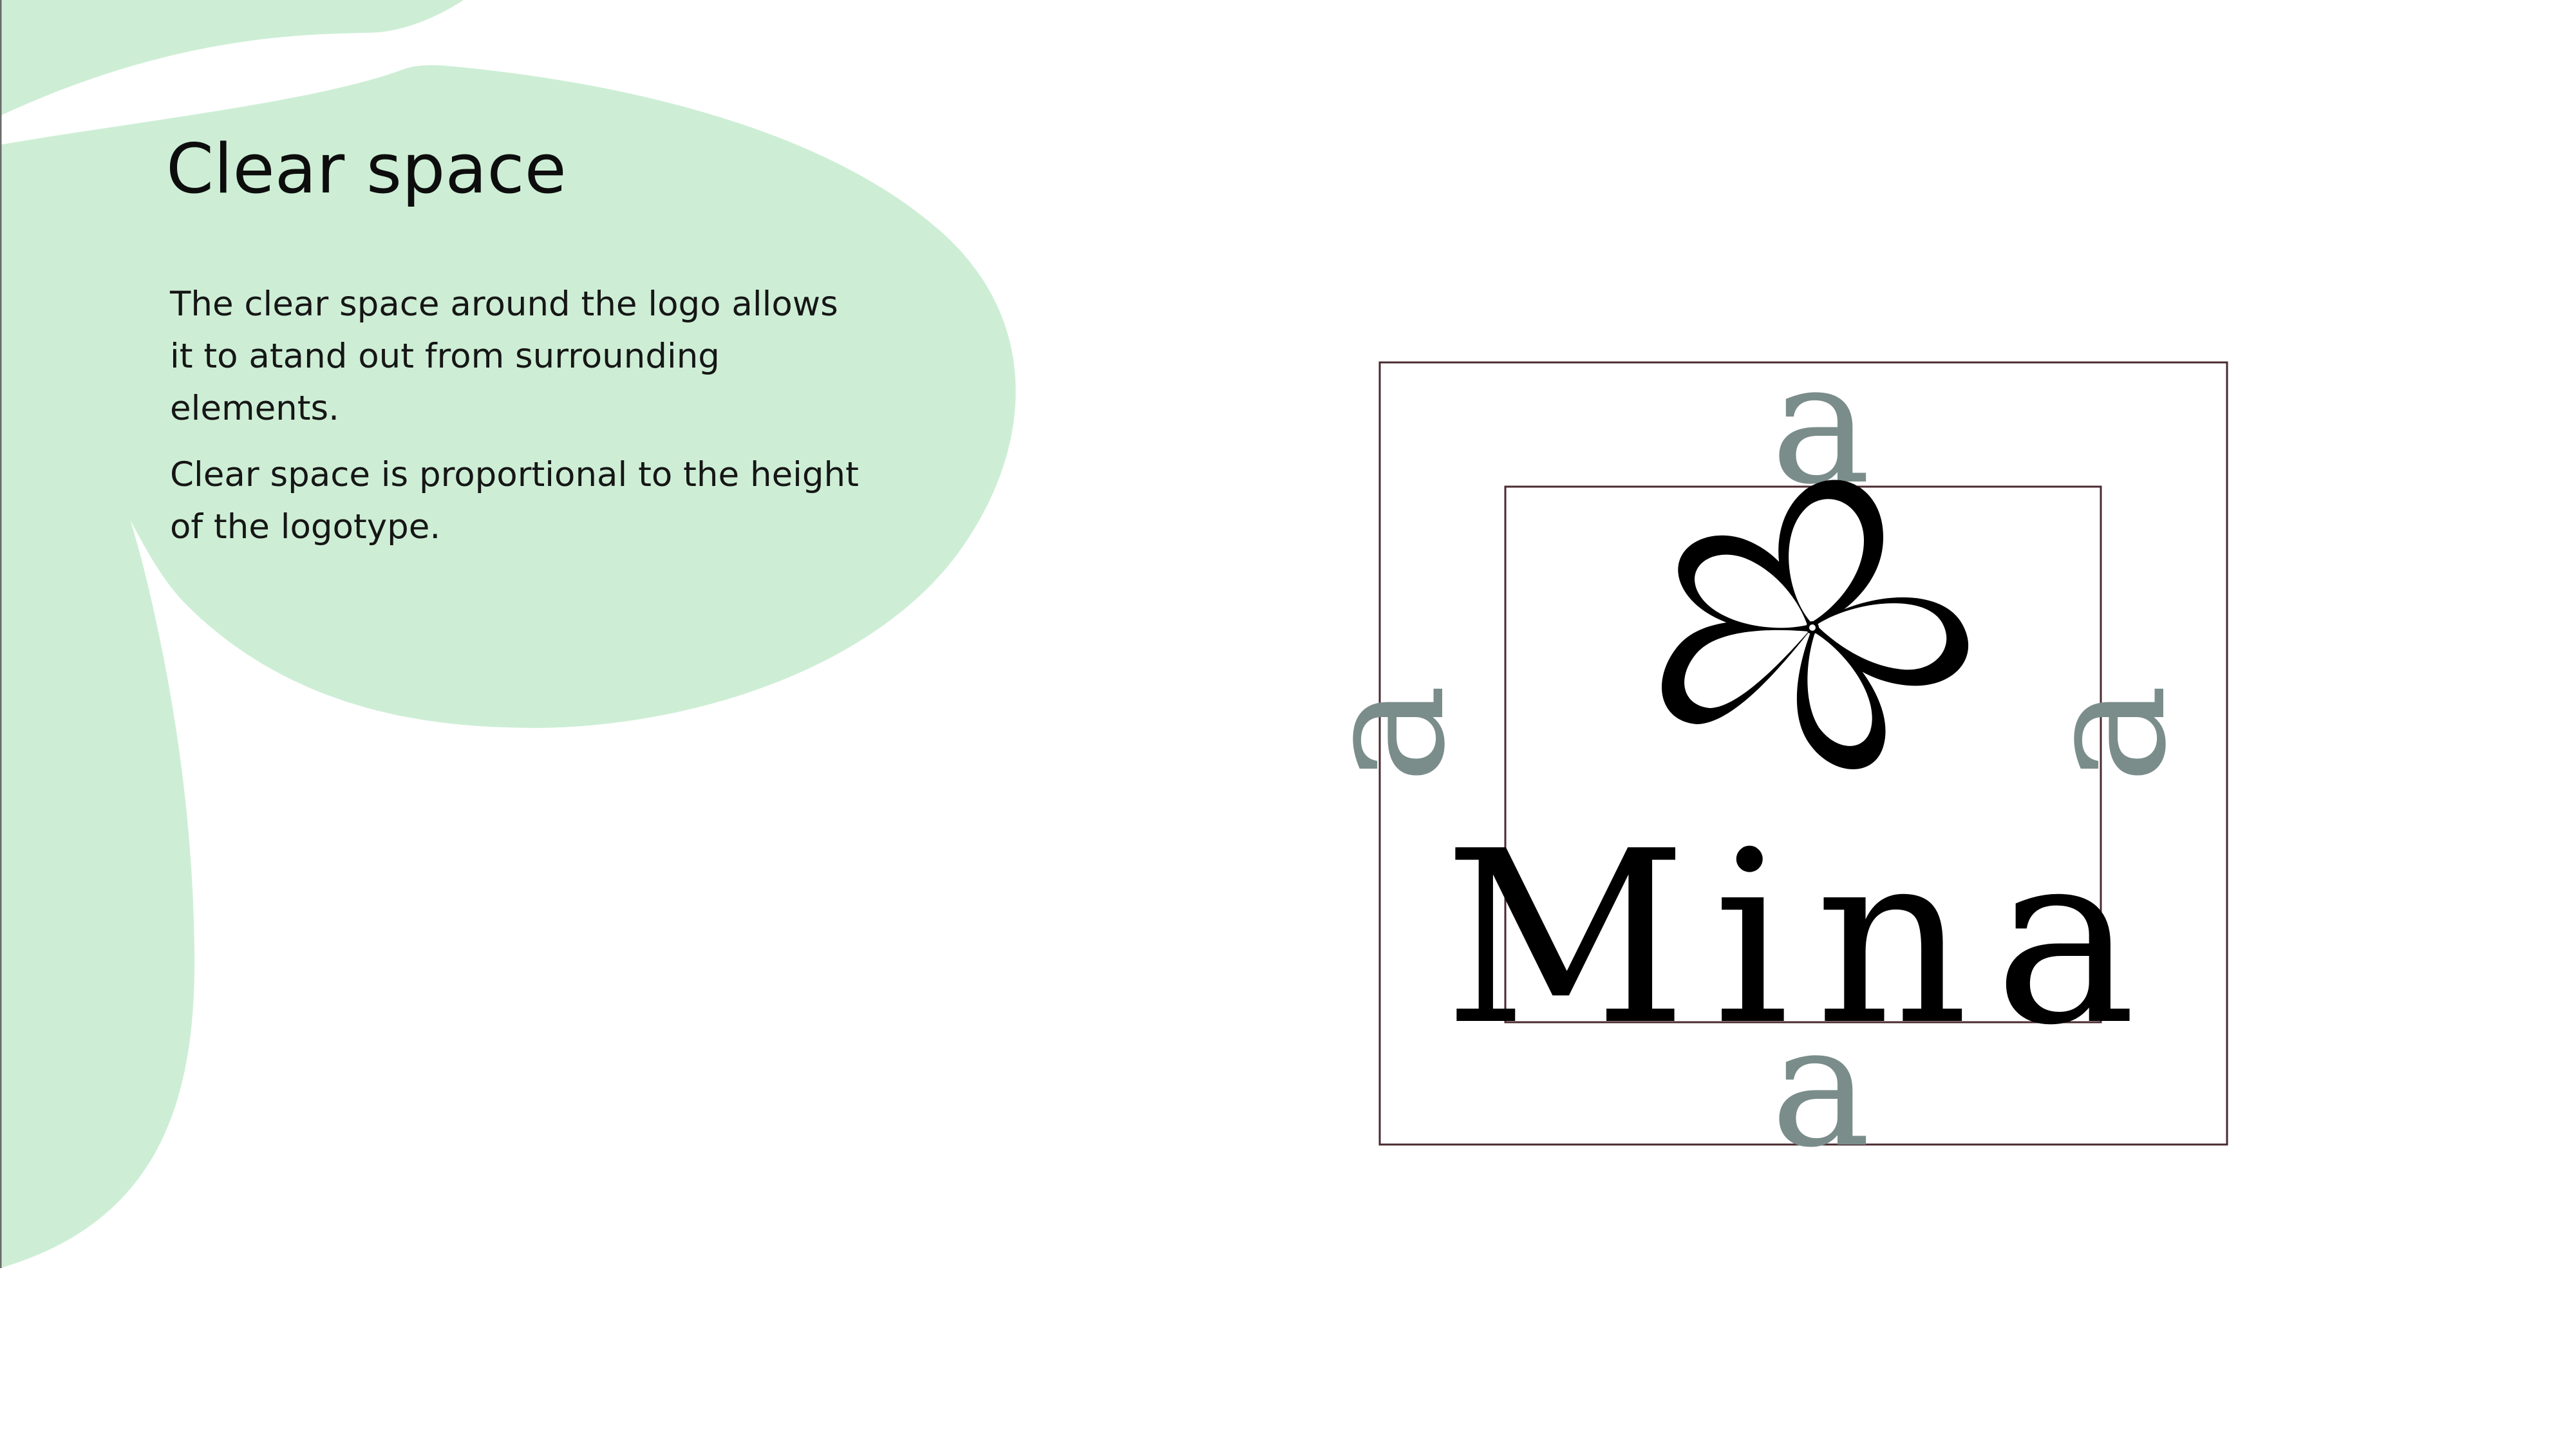  I want to click on logo-wordmark: Mina, so click(1802, 939).